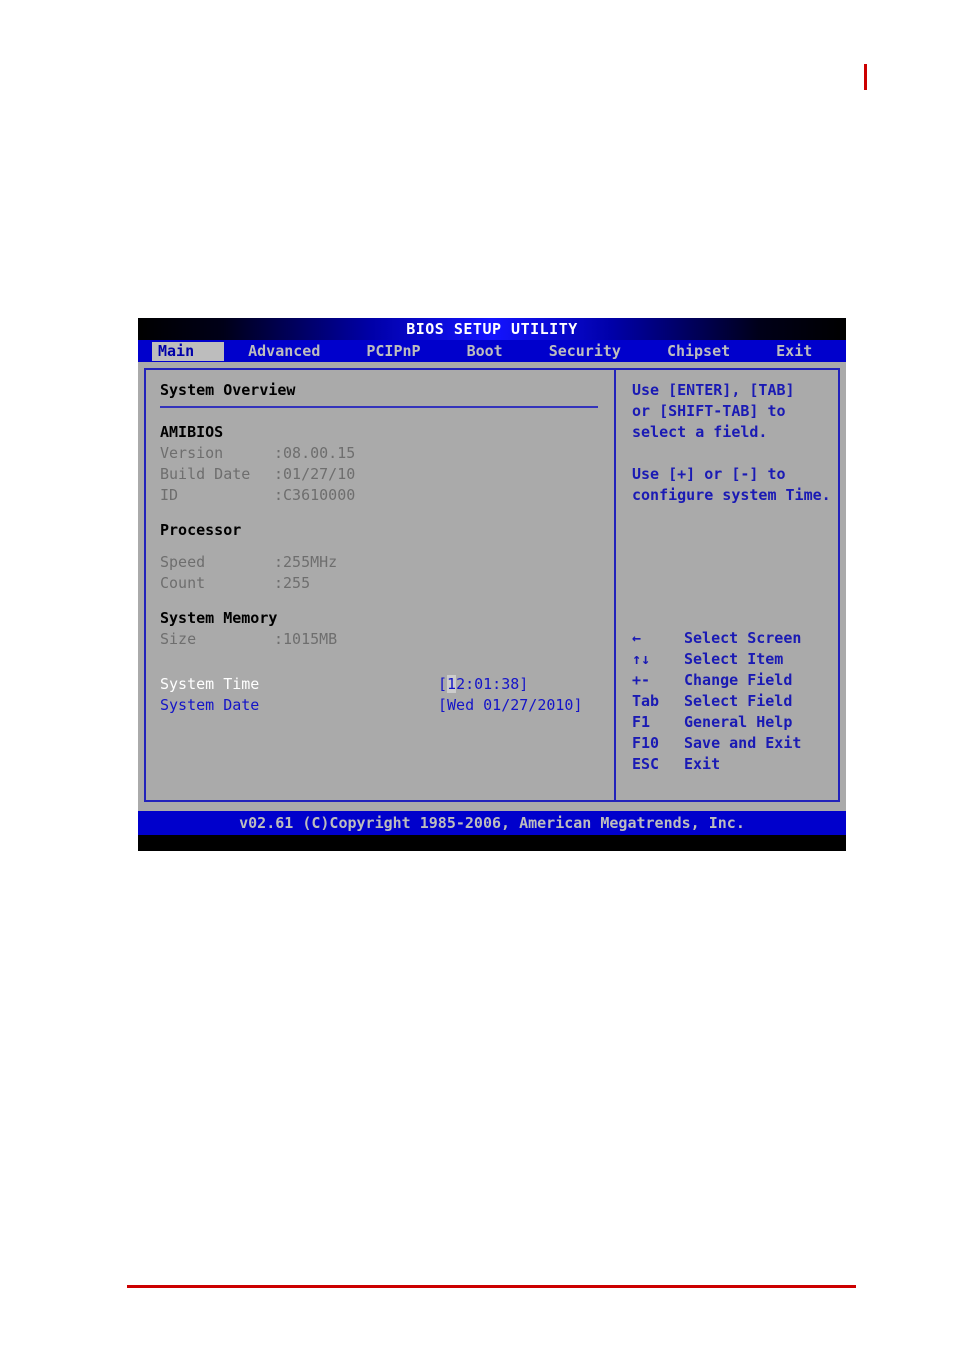 This screenshot has height=1352, width=954. I want to click on legend-action-select-field: Select Field, so click(738, 701).